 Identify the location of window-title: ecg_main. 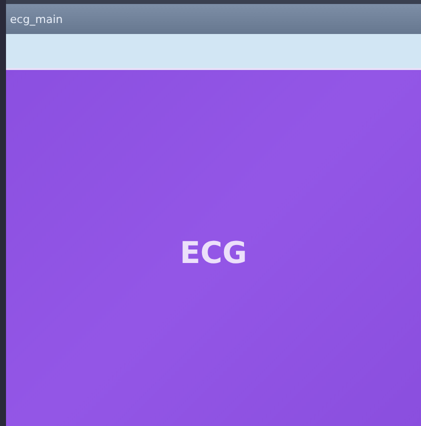
(36, 19).